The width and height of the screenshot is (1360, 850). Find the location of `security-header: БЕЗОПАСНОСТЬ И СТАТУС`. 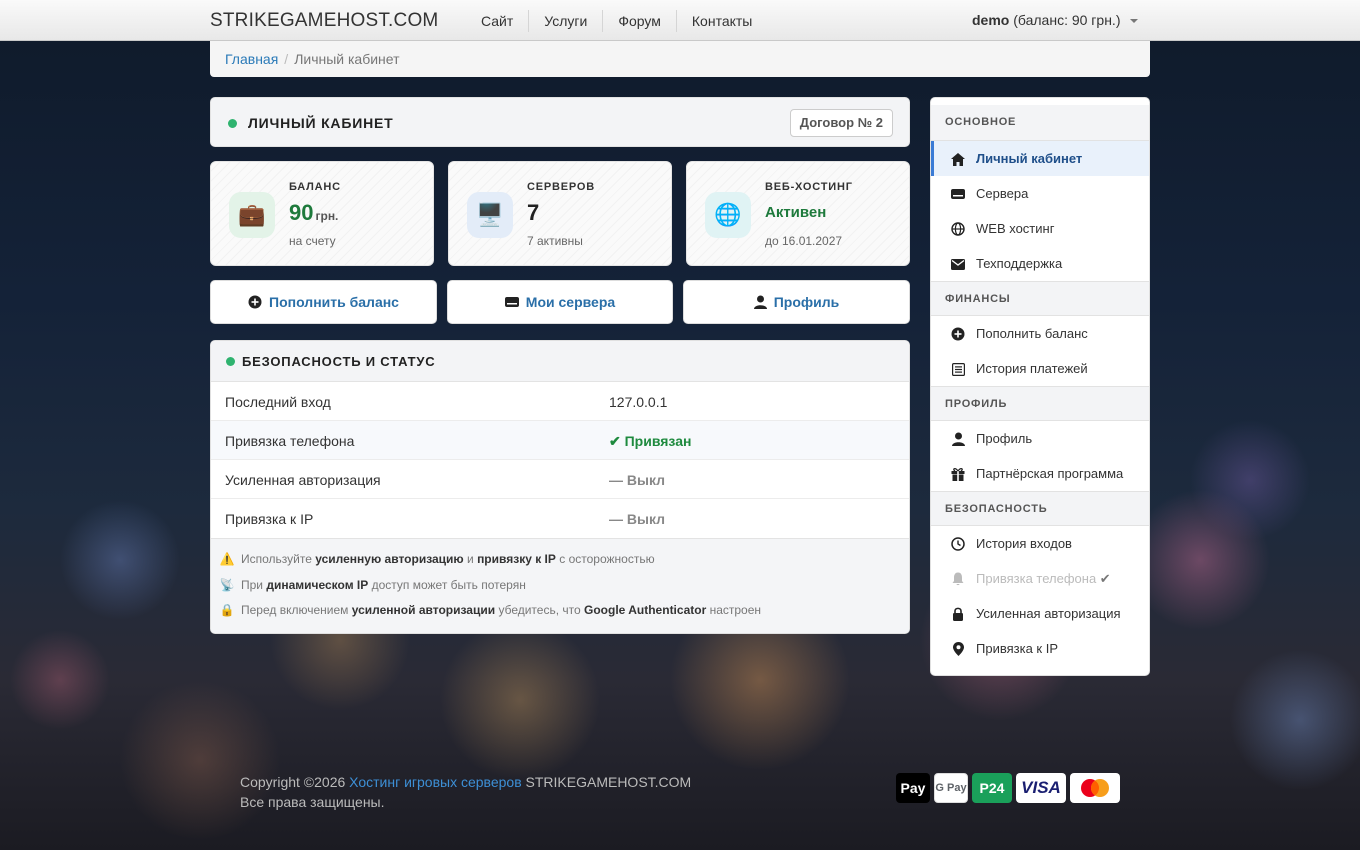

security-header: БЕЗОПАСНОСТЬ И СТАТУС is located at coordinates (560, 361).